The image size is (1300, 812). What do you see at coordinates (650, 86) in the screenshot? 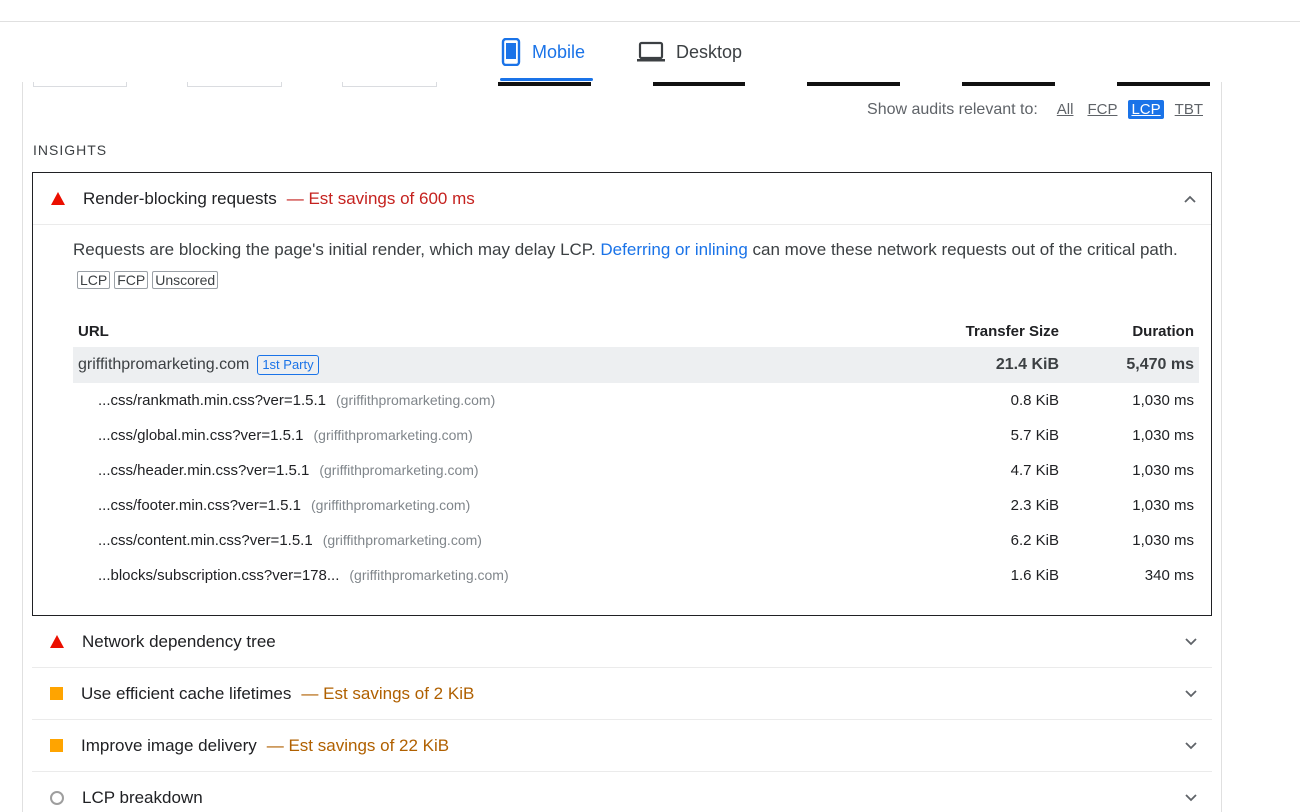
I see `filmstrip-edge` at bounding box center [650, 86].